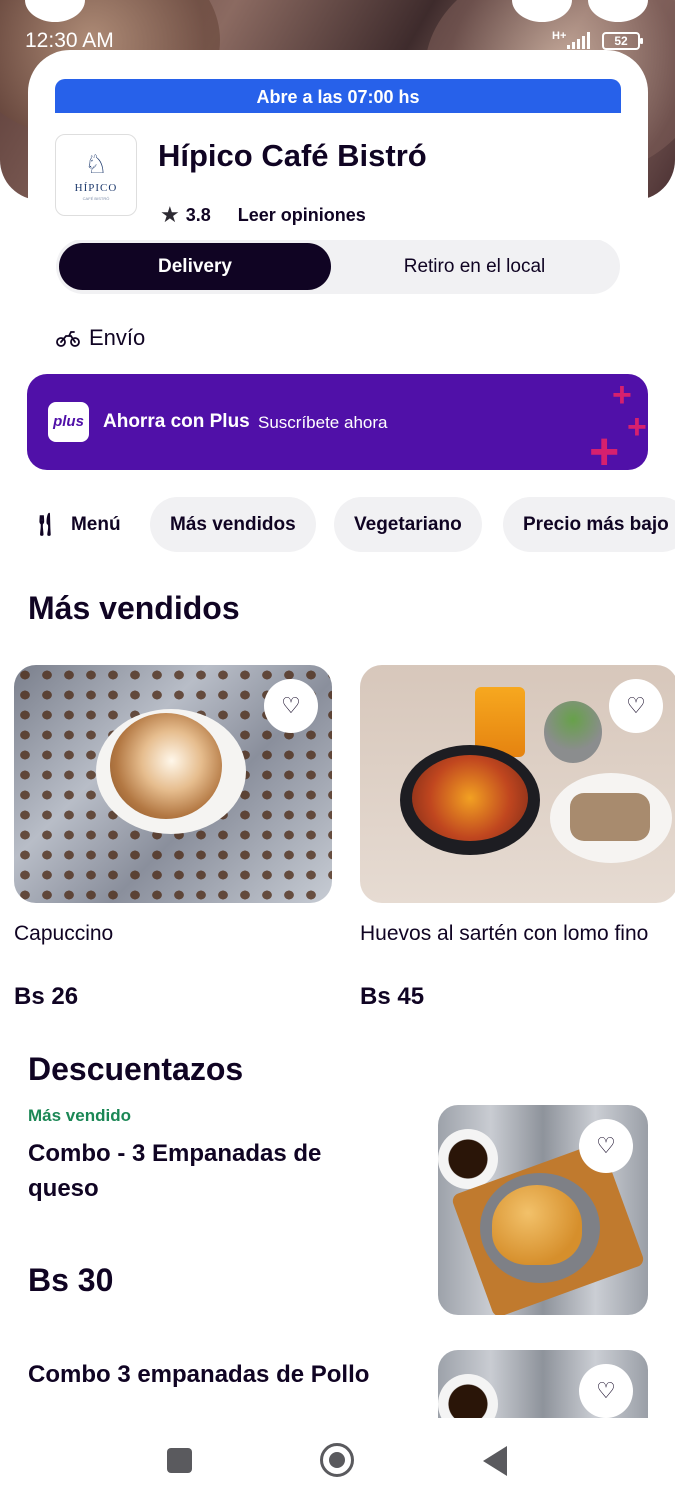 This screenshot has width=675, height=1500. I want to click on recent-apps-icon, so click(179, 1460).